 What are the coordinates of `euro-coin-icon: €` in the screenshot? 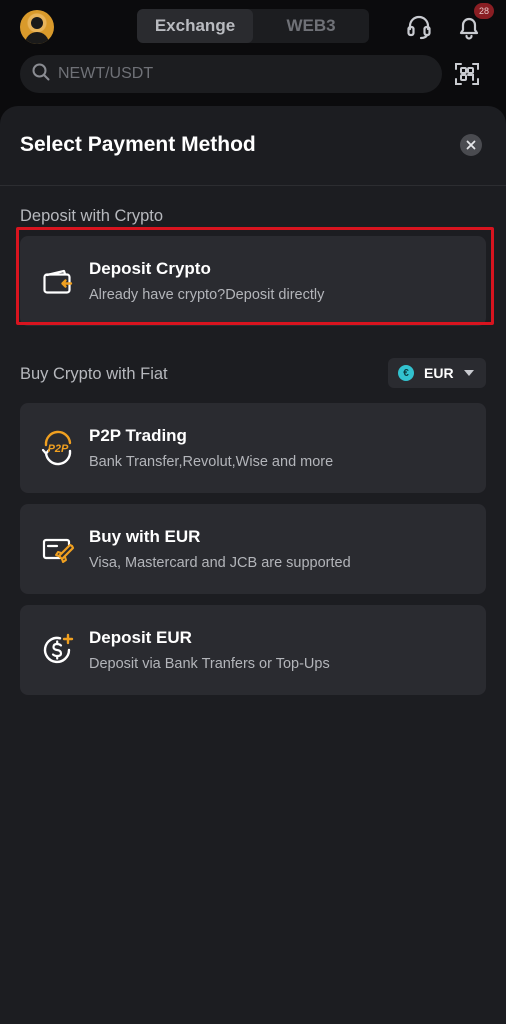 It's located at (406, 373).